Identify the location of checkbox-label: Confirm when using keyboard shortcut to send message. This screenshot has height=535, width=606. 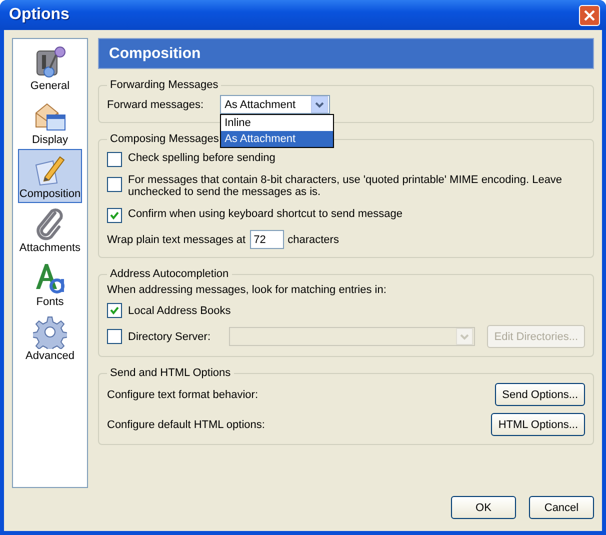
(265, 214).